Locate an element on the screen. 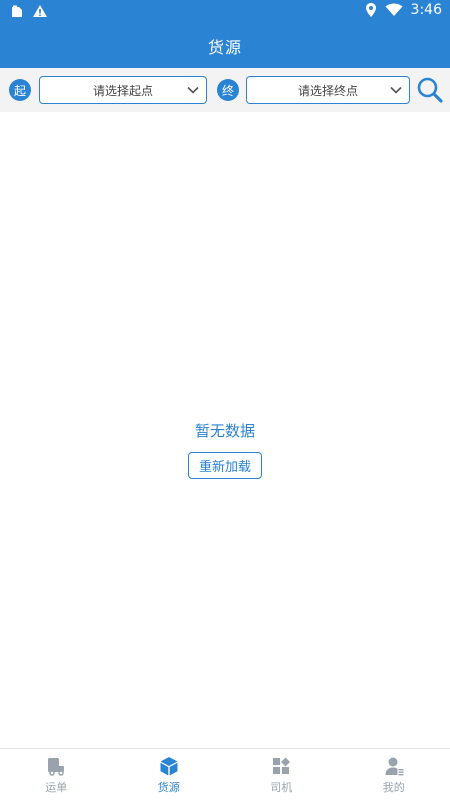 This screenshot has width=450, height=800. waybill-icon is located at coordinates (56, 767).